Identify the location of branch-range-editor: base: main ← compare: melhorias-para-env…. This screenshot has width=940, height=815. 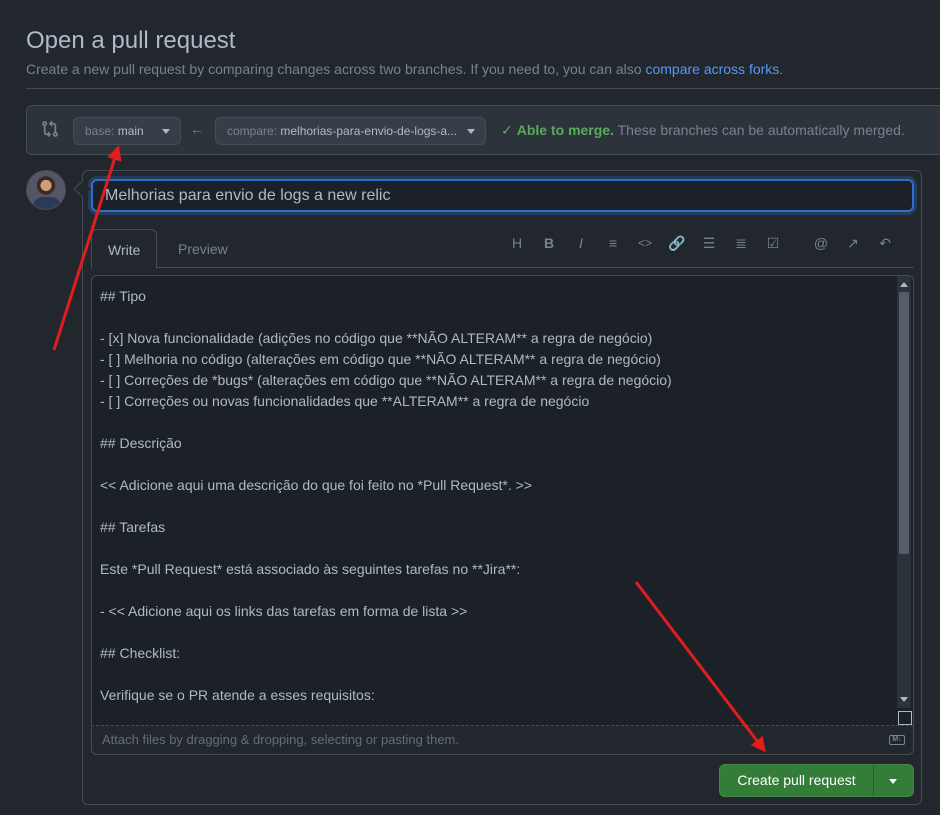
(483, 130).